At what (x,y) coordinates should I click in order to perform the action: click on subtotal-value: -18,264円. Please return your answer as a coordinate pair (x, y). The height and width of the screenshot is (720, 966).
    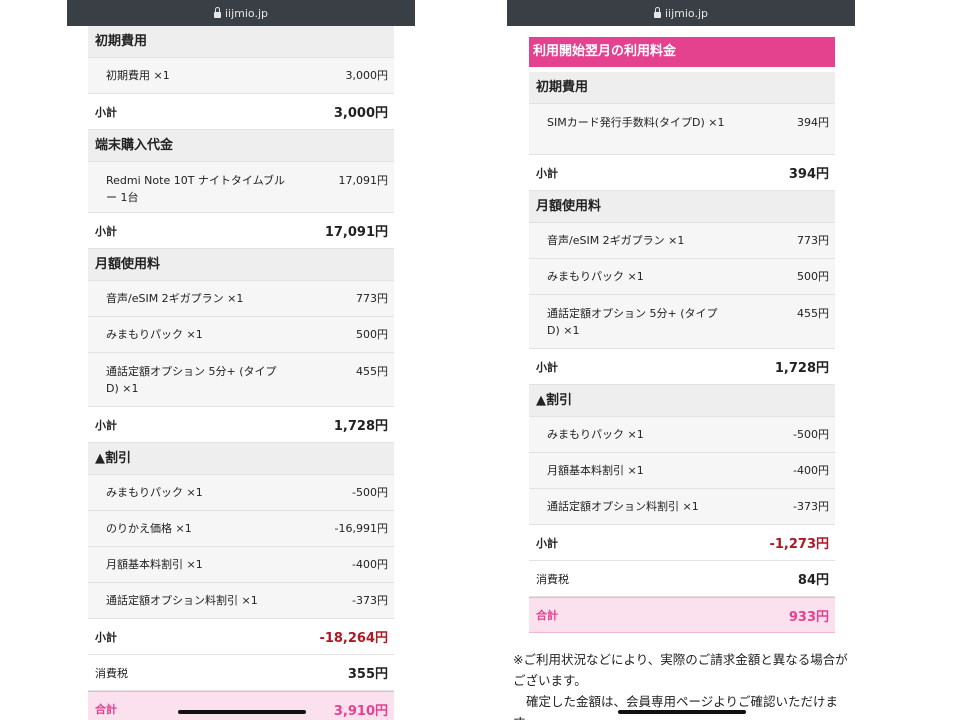
    Looking at the image, I should click on (353, 638).